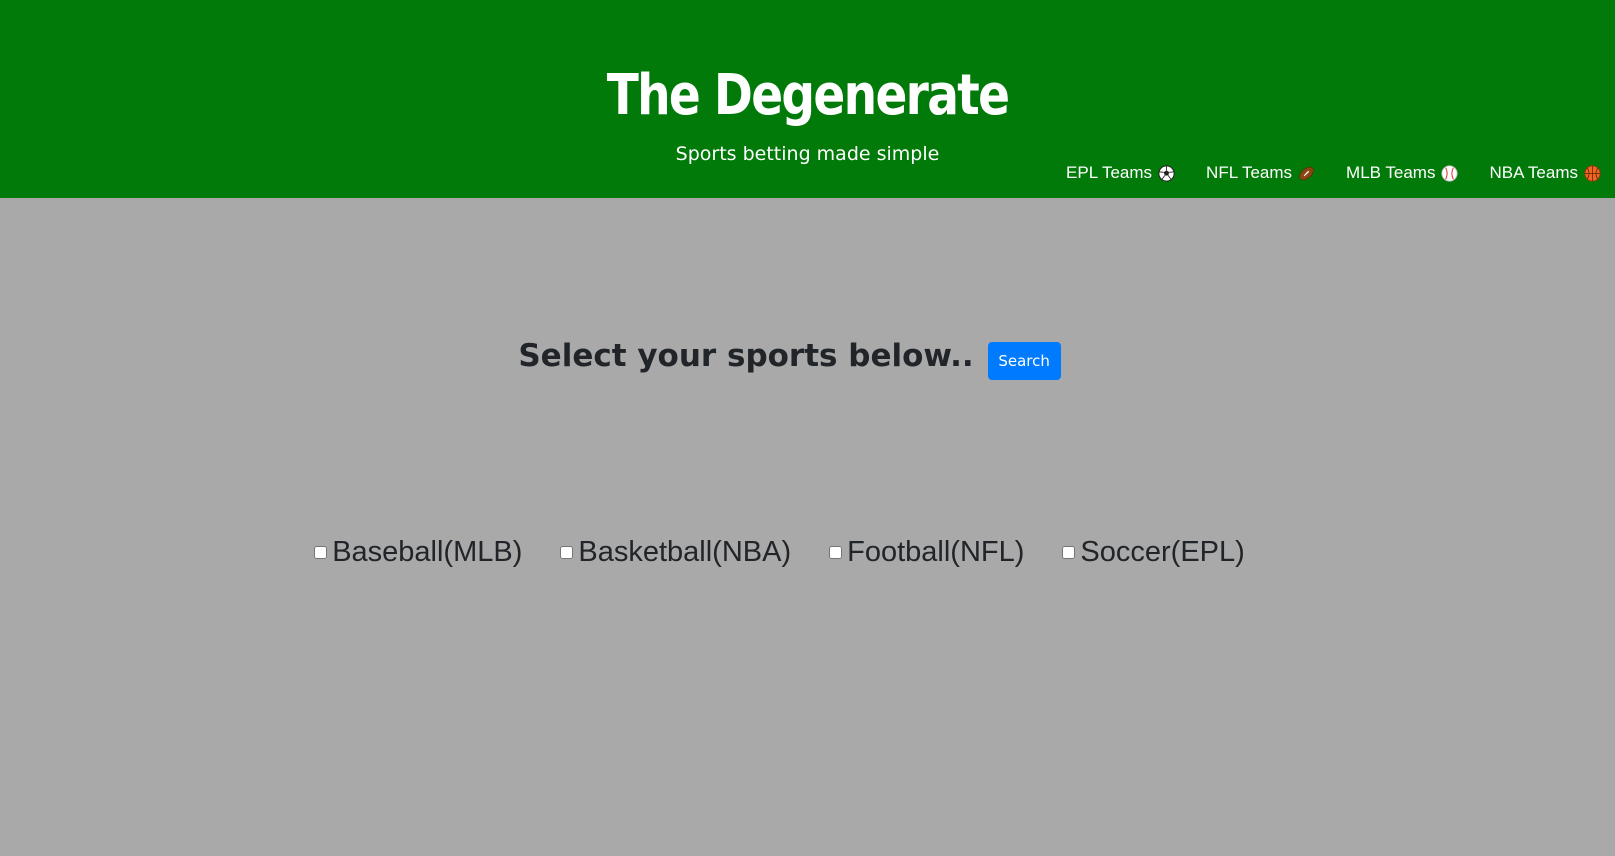  I want to click on nav-link-nfl-teams: NFL Teams, so click(1260, 173).